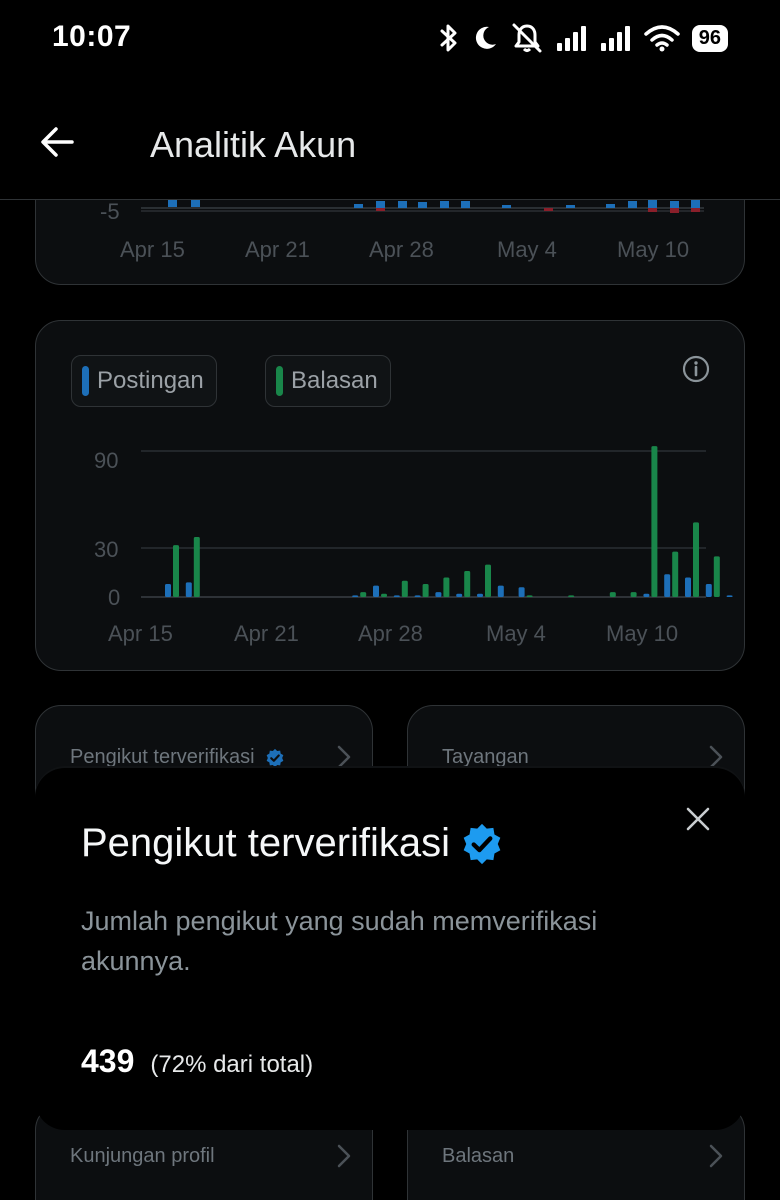  What do you see at coordinates (114, 597) in the screenshot?
I see `y-axis-tick: 0` at bounding box center [114, 597].